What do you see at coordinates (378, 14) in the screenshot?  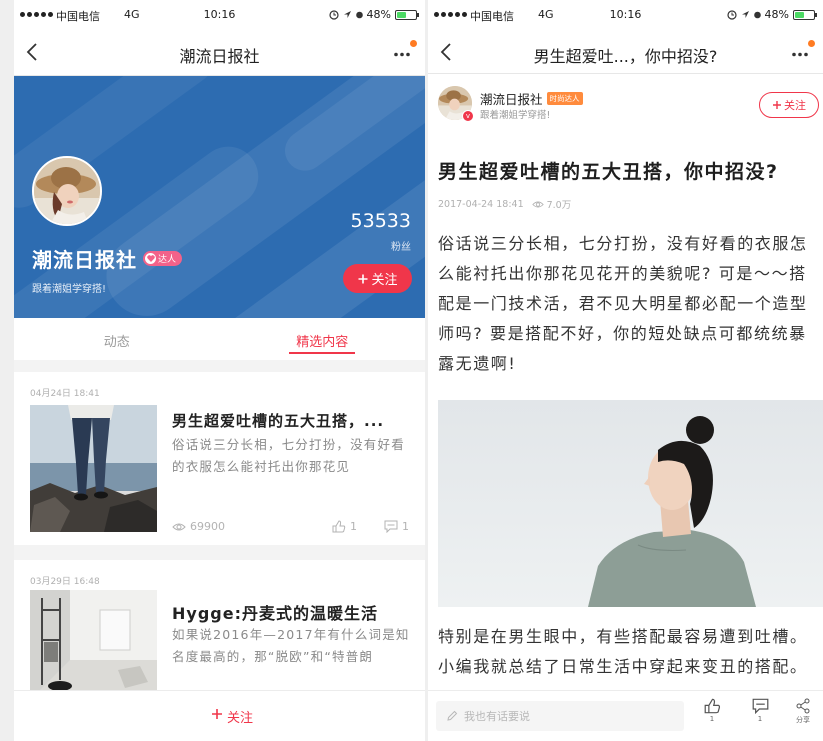 I see `battery-percent: 48%` at bounding box center [378, 14].